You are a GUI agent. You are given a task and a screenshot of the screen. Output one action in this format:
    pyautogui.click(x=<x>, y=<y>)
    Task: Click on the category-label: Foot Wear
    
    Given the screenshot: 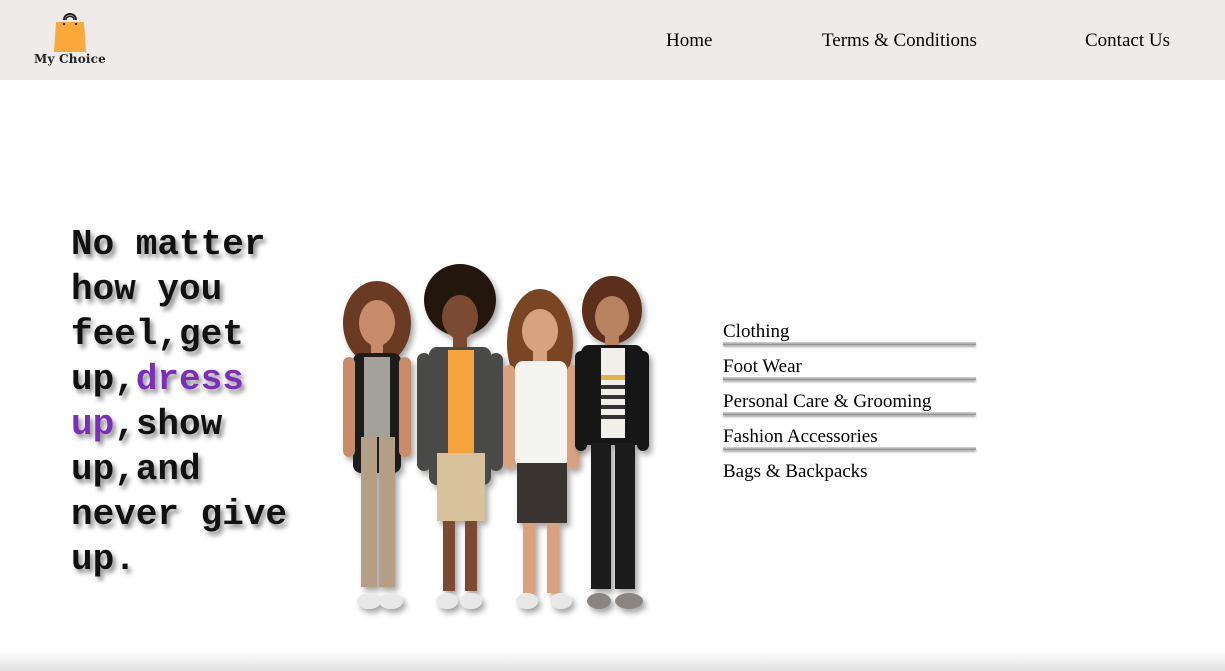 What is the action you would take?
    pyautogui.click(x=762, y=366)
    